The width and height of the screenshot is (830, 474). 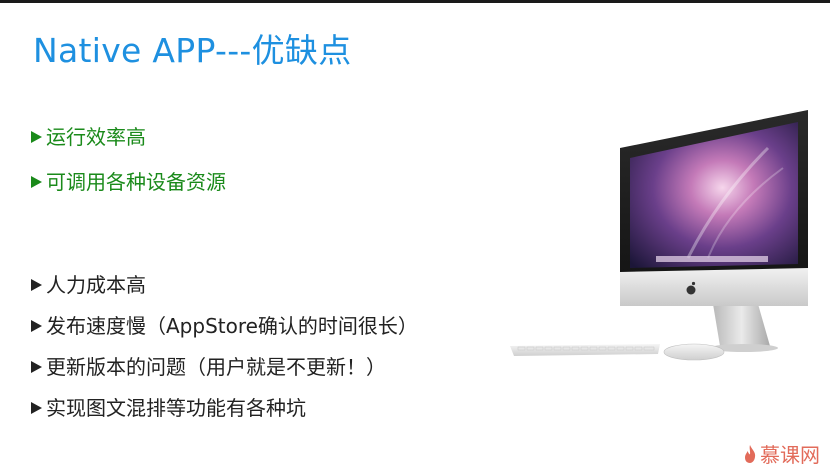 I want to click on pros-list: 运行效率高 可调用各种设备资源, so click(x=128, y=171).